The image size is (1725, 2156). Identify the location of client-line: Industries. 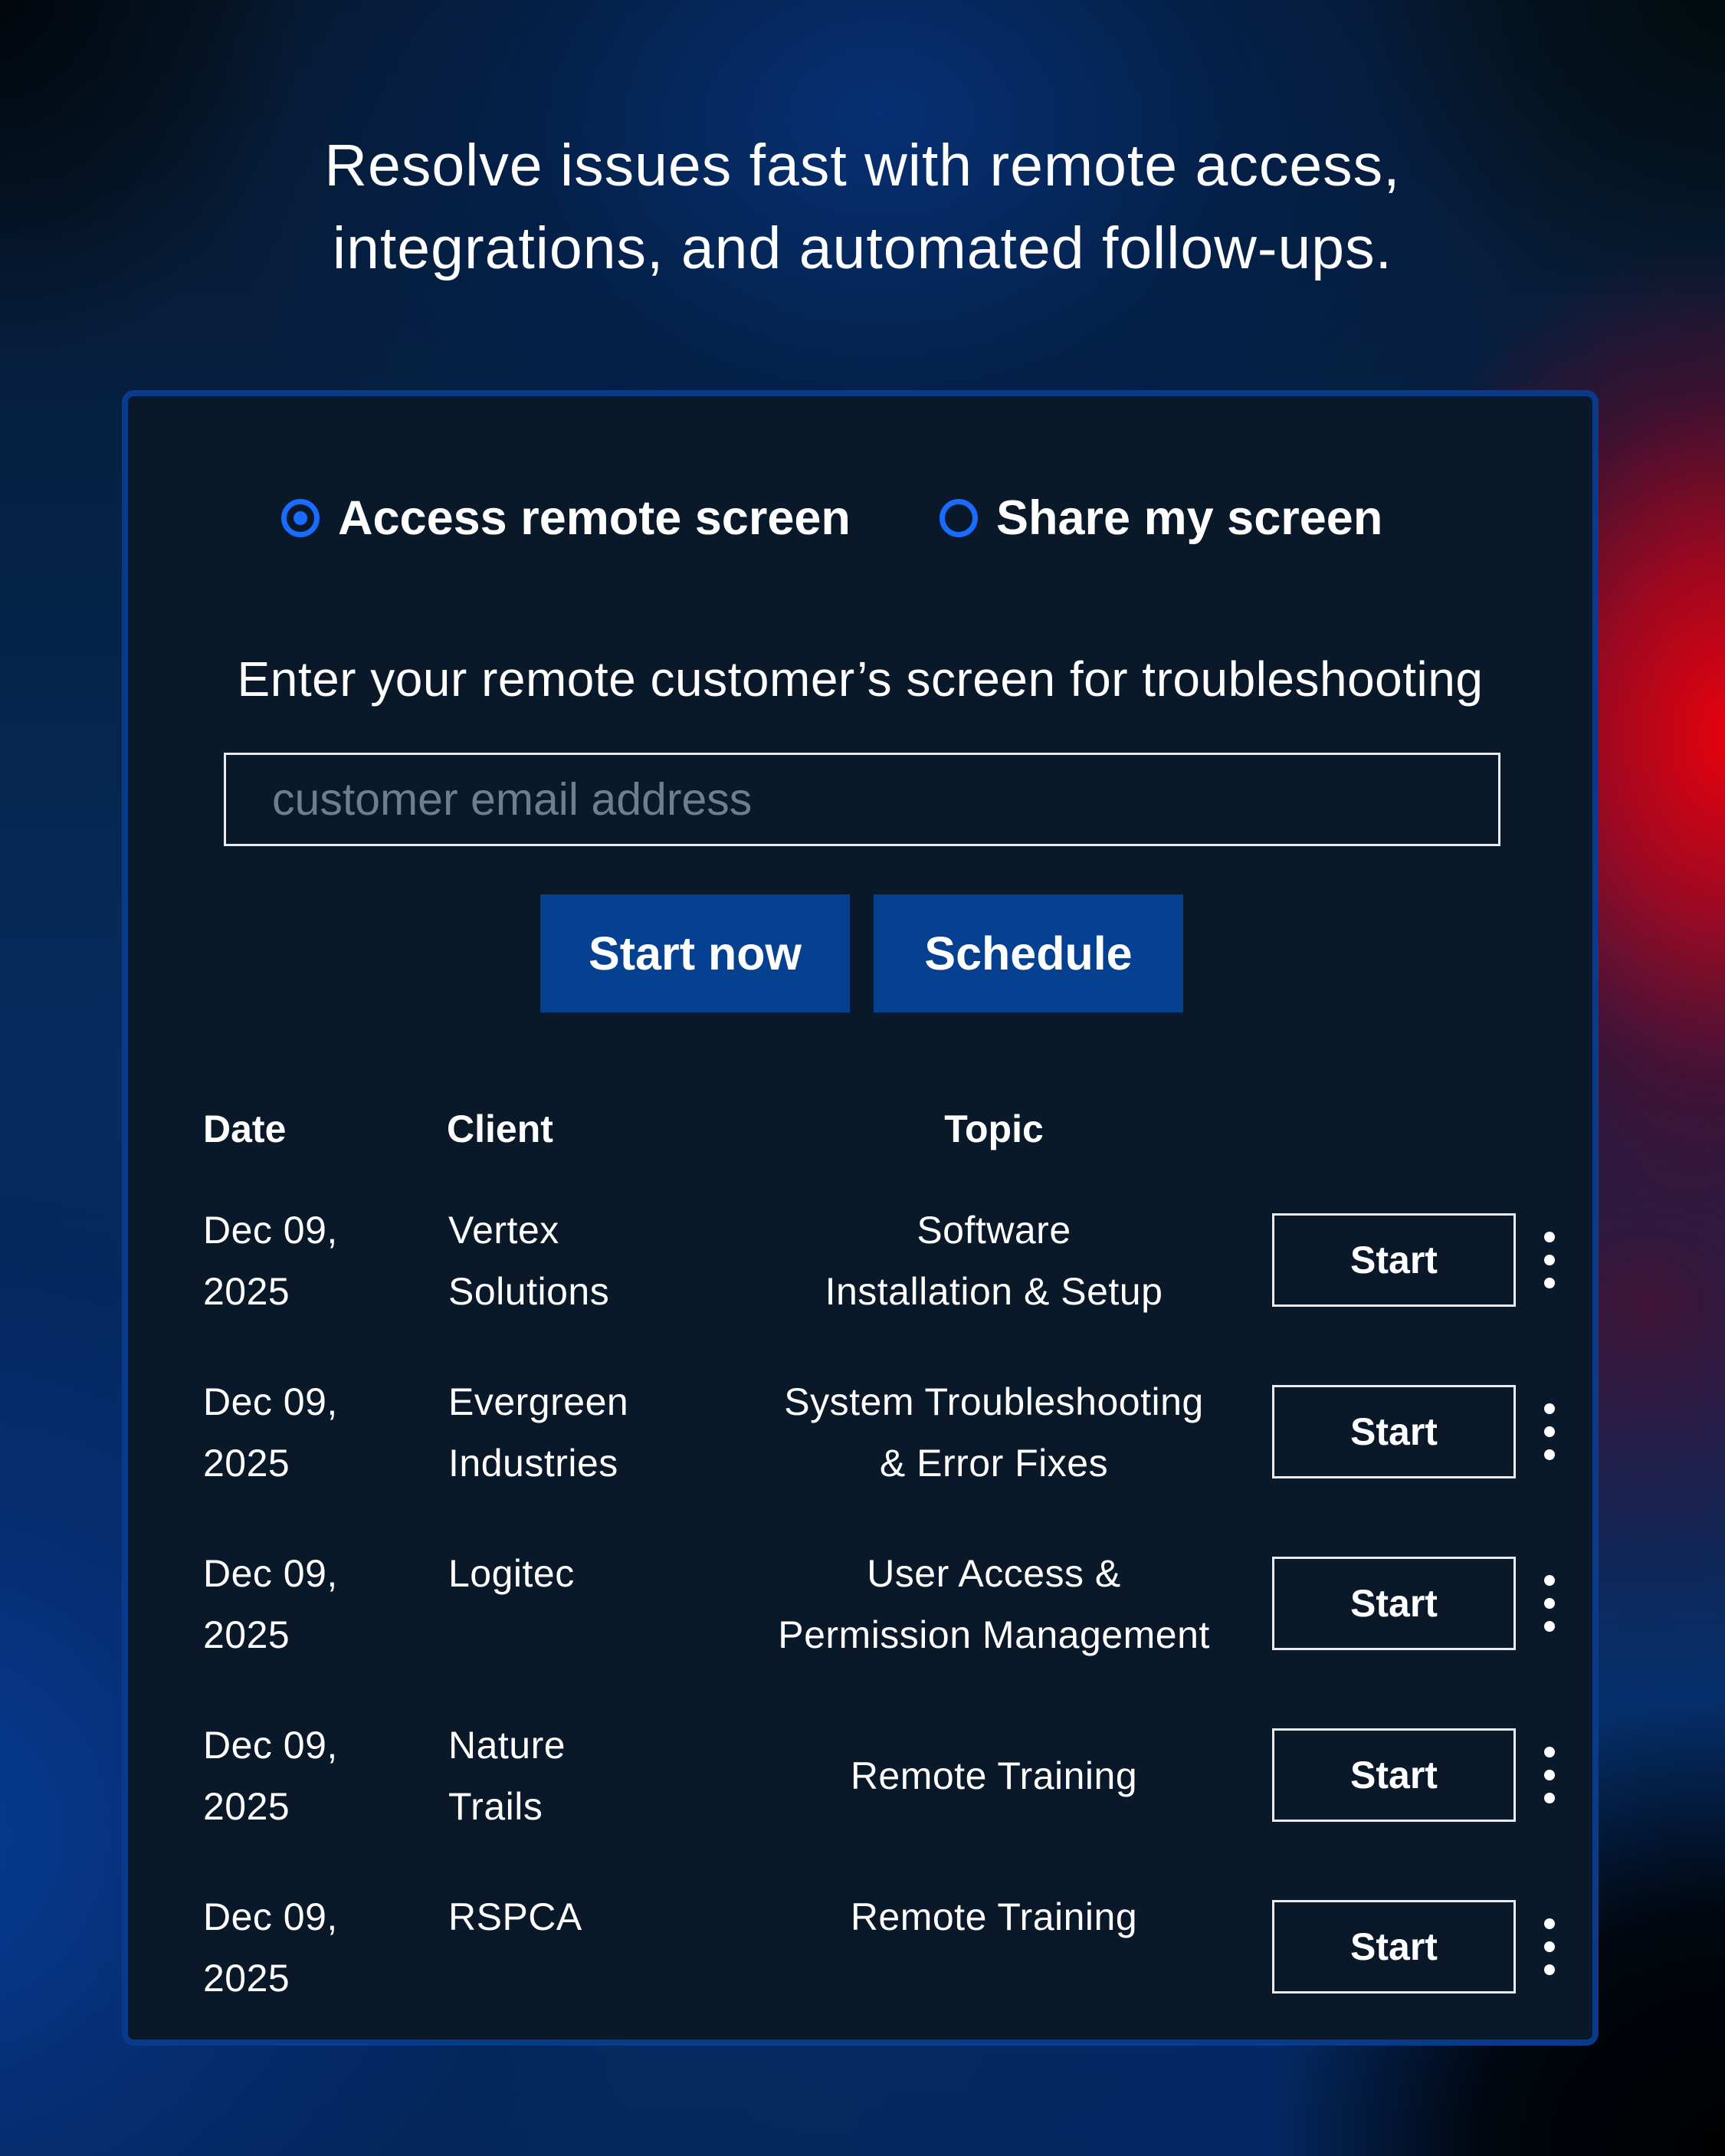
(533, 1463).